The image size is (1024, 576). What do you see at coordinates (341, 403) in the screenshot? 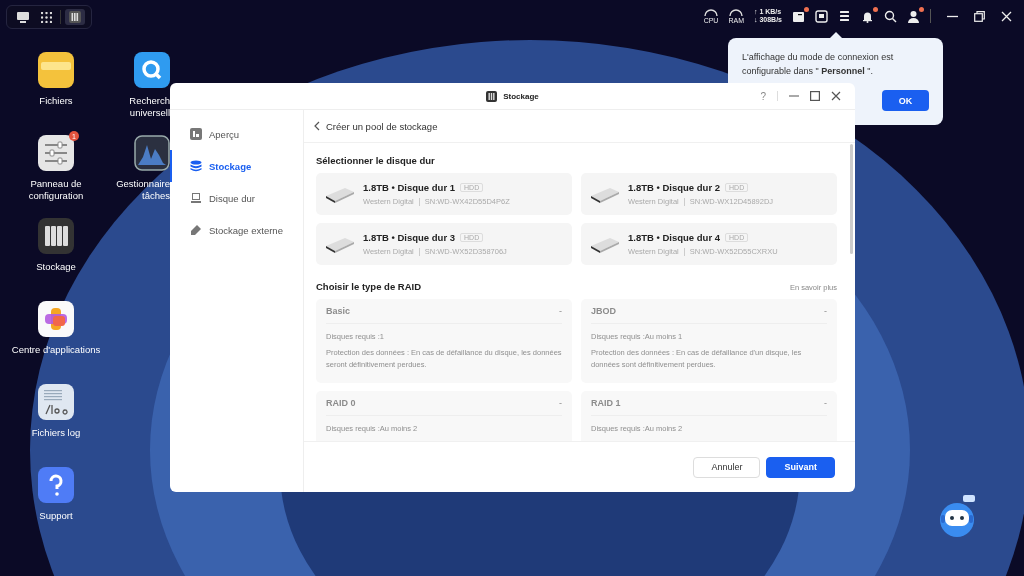
I see `raid-name: RAID 0` at bounding box center [341, 403].